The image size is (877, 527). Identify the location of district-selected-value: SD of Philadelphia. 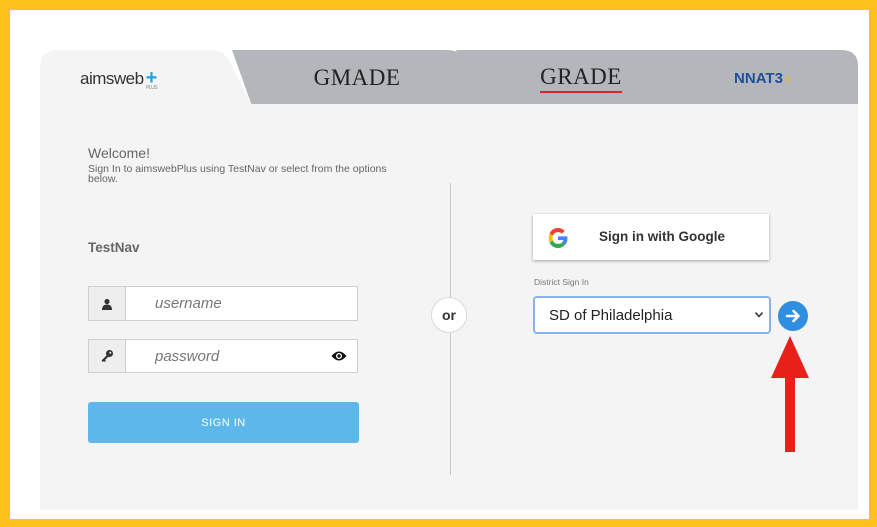
(611, 315).